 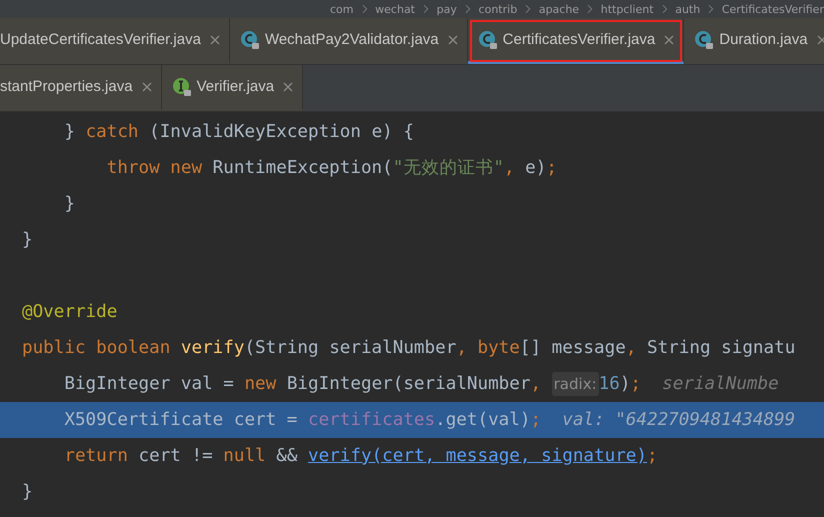 What do you see at coordinates (342, 9) in the screenshot?
I see `breadcrumb-item: com` at bounding box center [342, 9].